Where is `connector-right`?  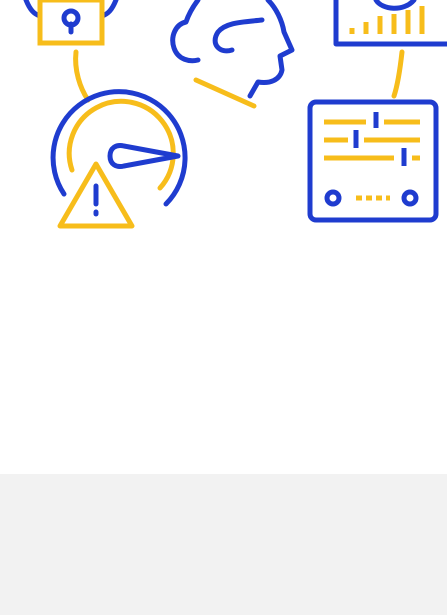
connector-right is located at coordinates (398, 74).